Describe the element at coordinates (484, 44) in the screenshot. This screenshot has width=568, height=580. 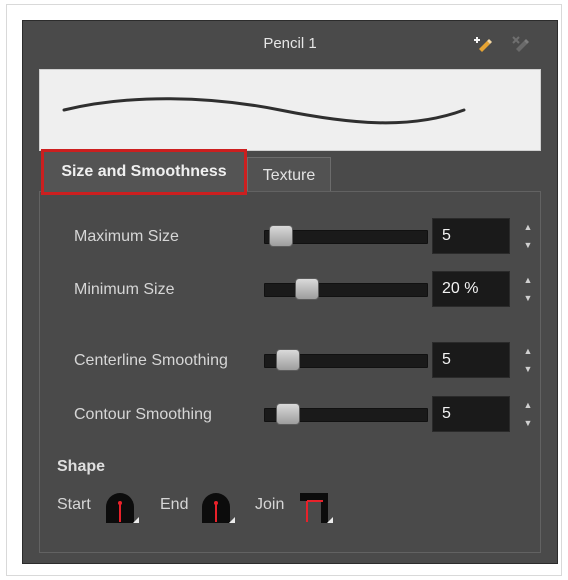
I see `new-brush-icon` at that location.